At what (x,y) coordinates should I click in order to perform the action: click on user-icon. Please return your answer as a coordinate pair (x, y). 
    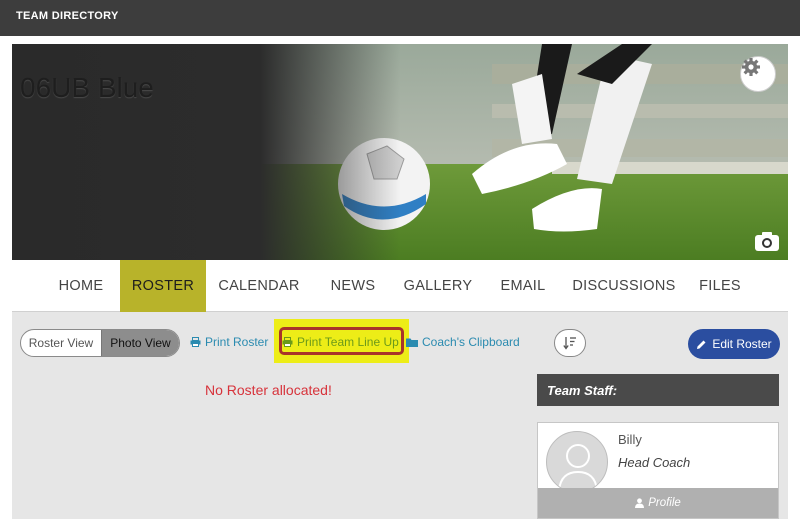
    Looking at the image, I should click on (640, 503).